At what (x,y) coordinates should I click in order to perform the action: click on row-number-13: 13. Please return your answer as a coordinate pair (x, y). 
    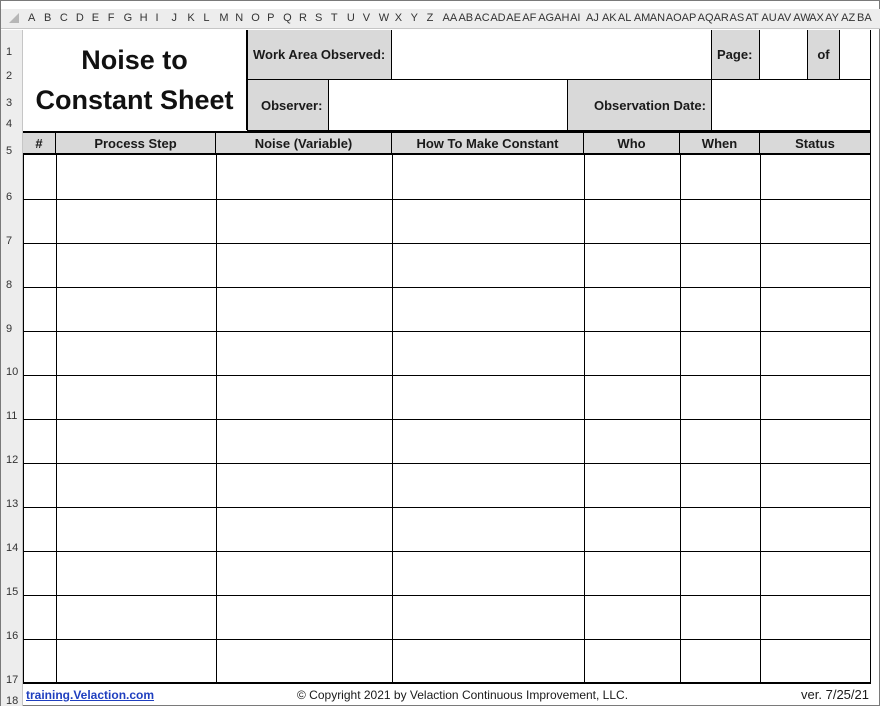
    Looking at the image, I should click on (12, 504).